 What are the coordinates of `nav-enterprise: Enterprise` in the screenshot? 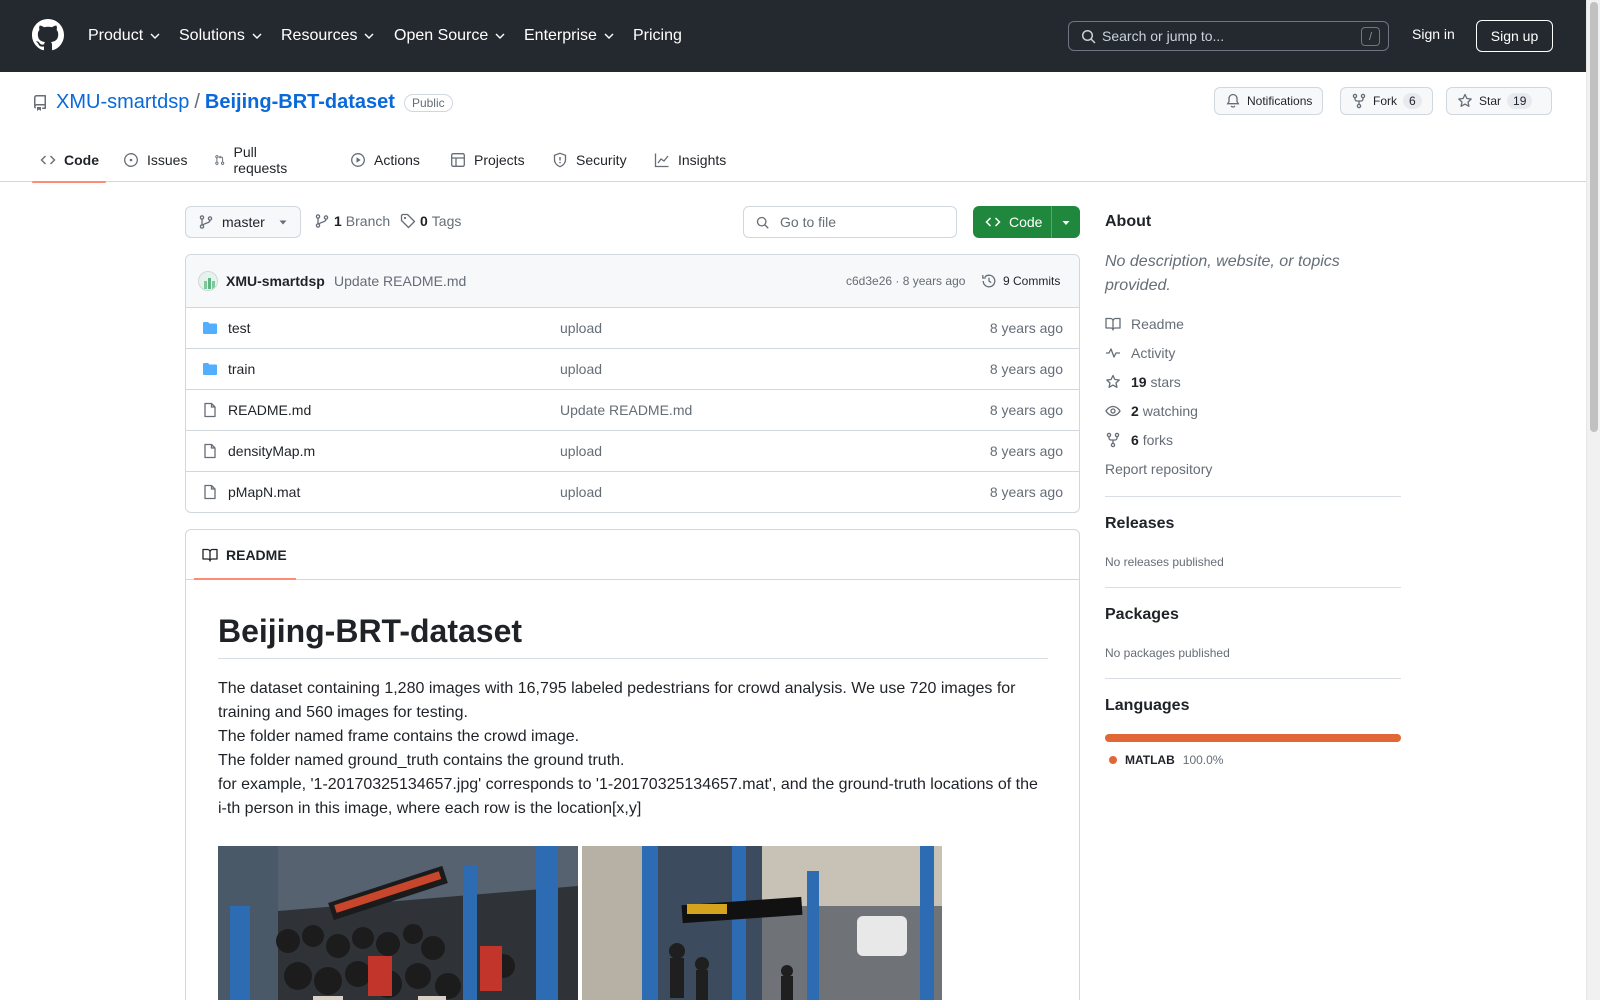 It's located at (569, 36).